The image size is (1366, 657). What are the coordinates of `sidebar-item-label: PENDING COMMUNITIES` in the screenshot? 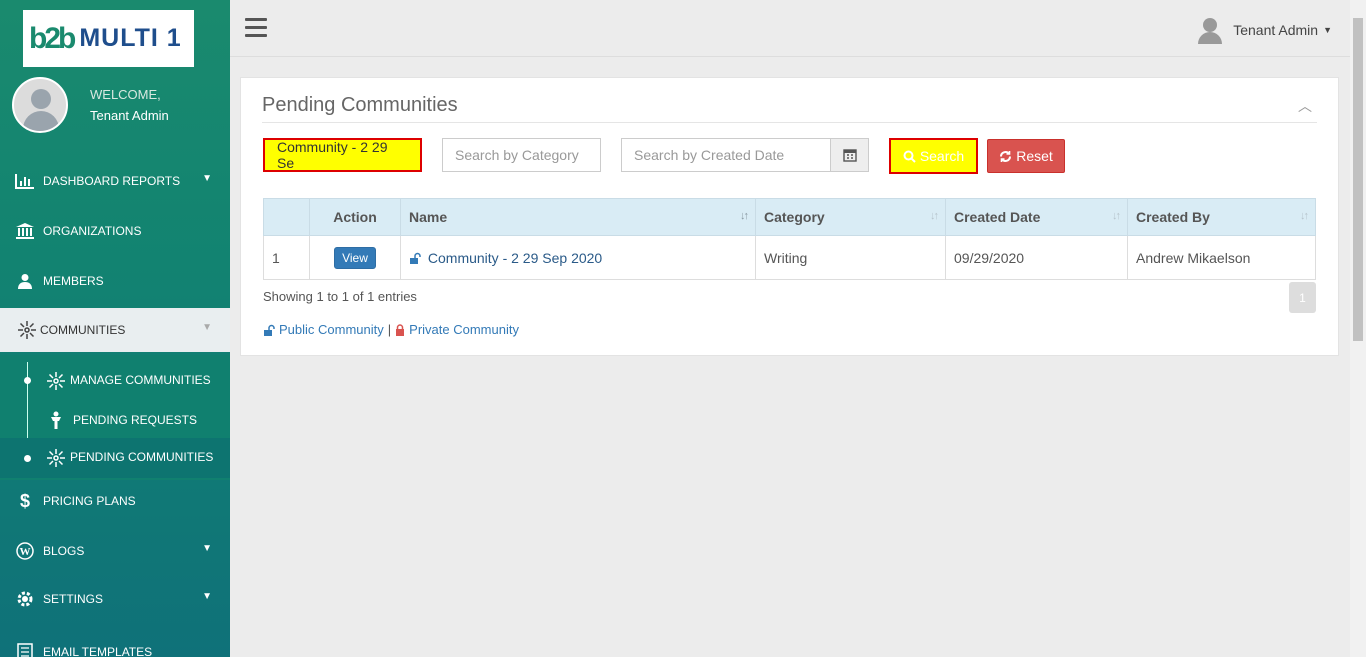 It's located at (142, 457).